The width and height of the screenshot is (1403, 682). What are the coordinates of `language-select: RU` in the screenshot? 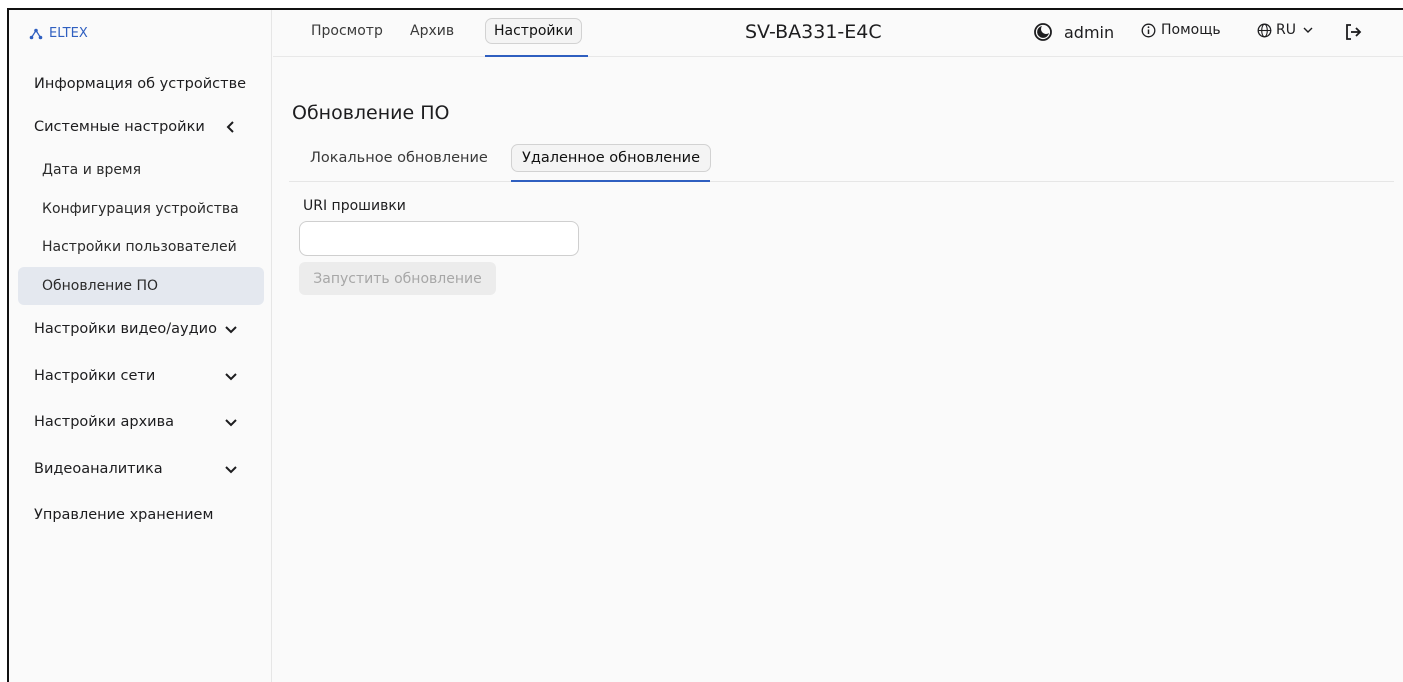 It's located at (1285, 30).